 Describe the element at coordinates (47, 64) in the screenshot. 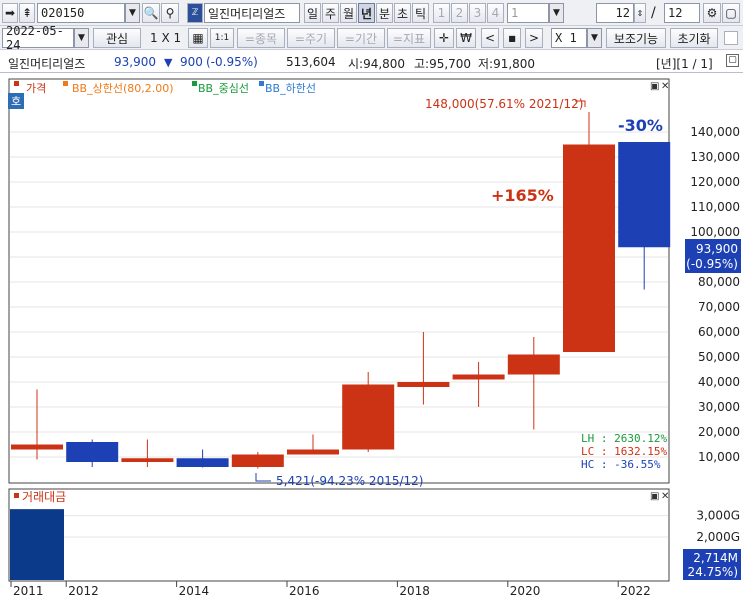

I see `info-stock-name: 일진머티리얼즈` at that location.